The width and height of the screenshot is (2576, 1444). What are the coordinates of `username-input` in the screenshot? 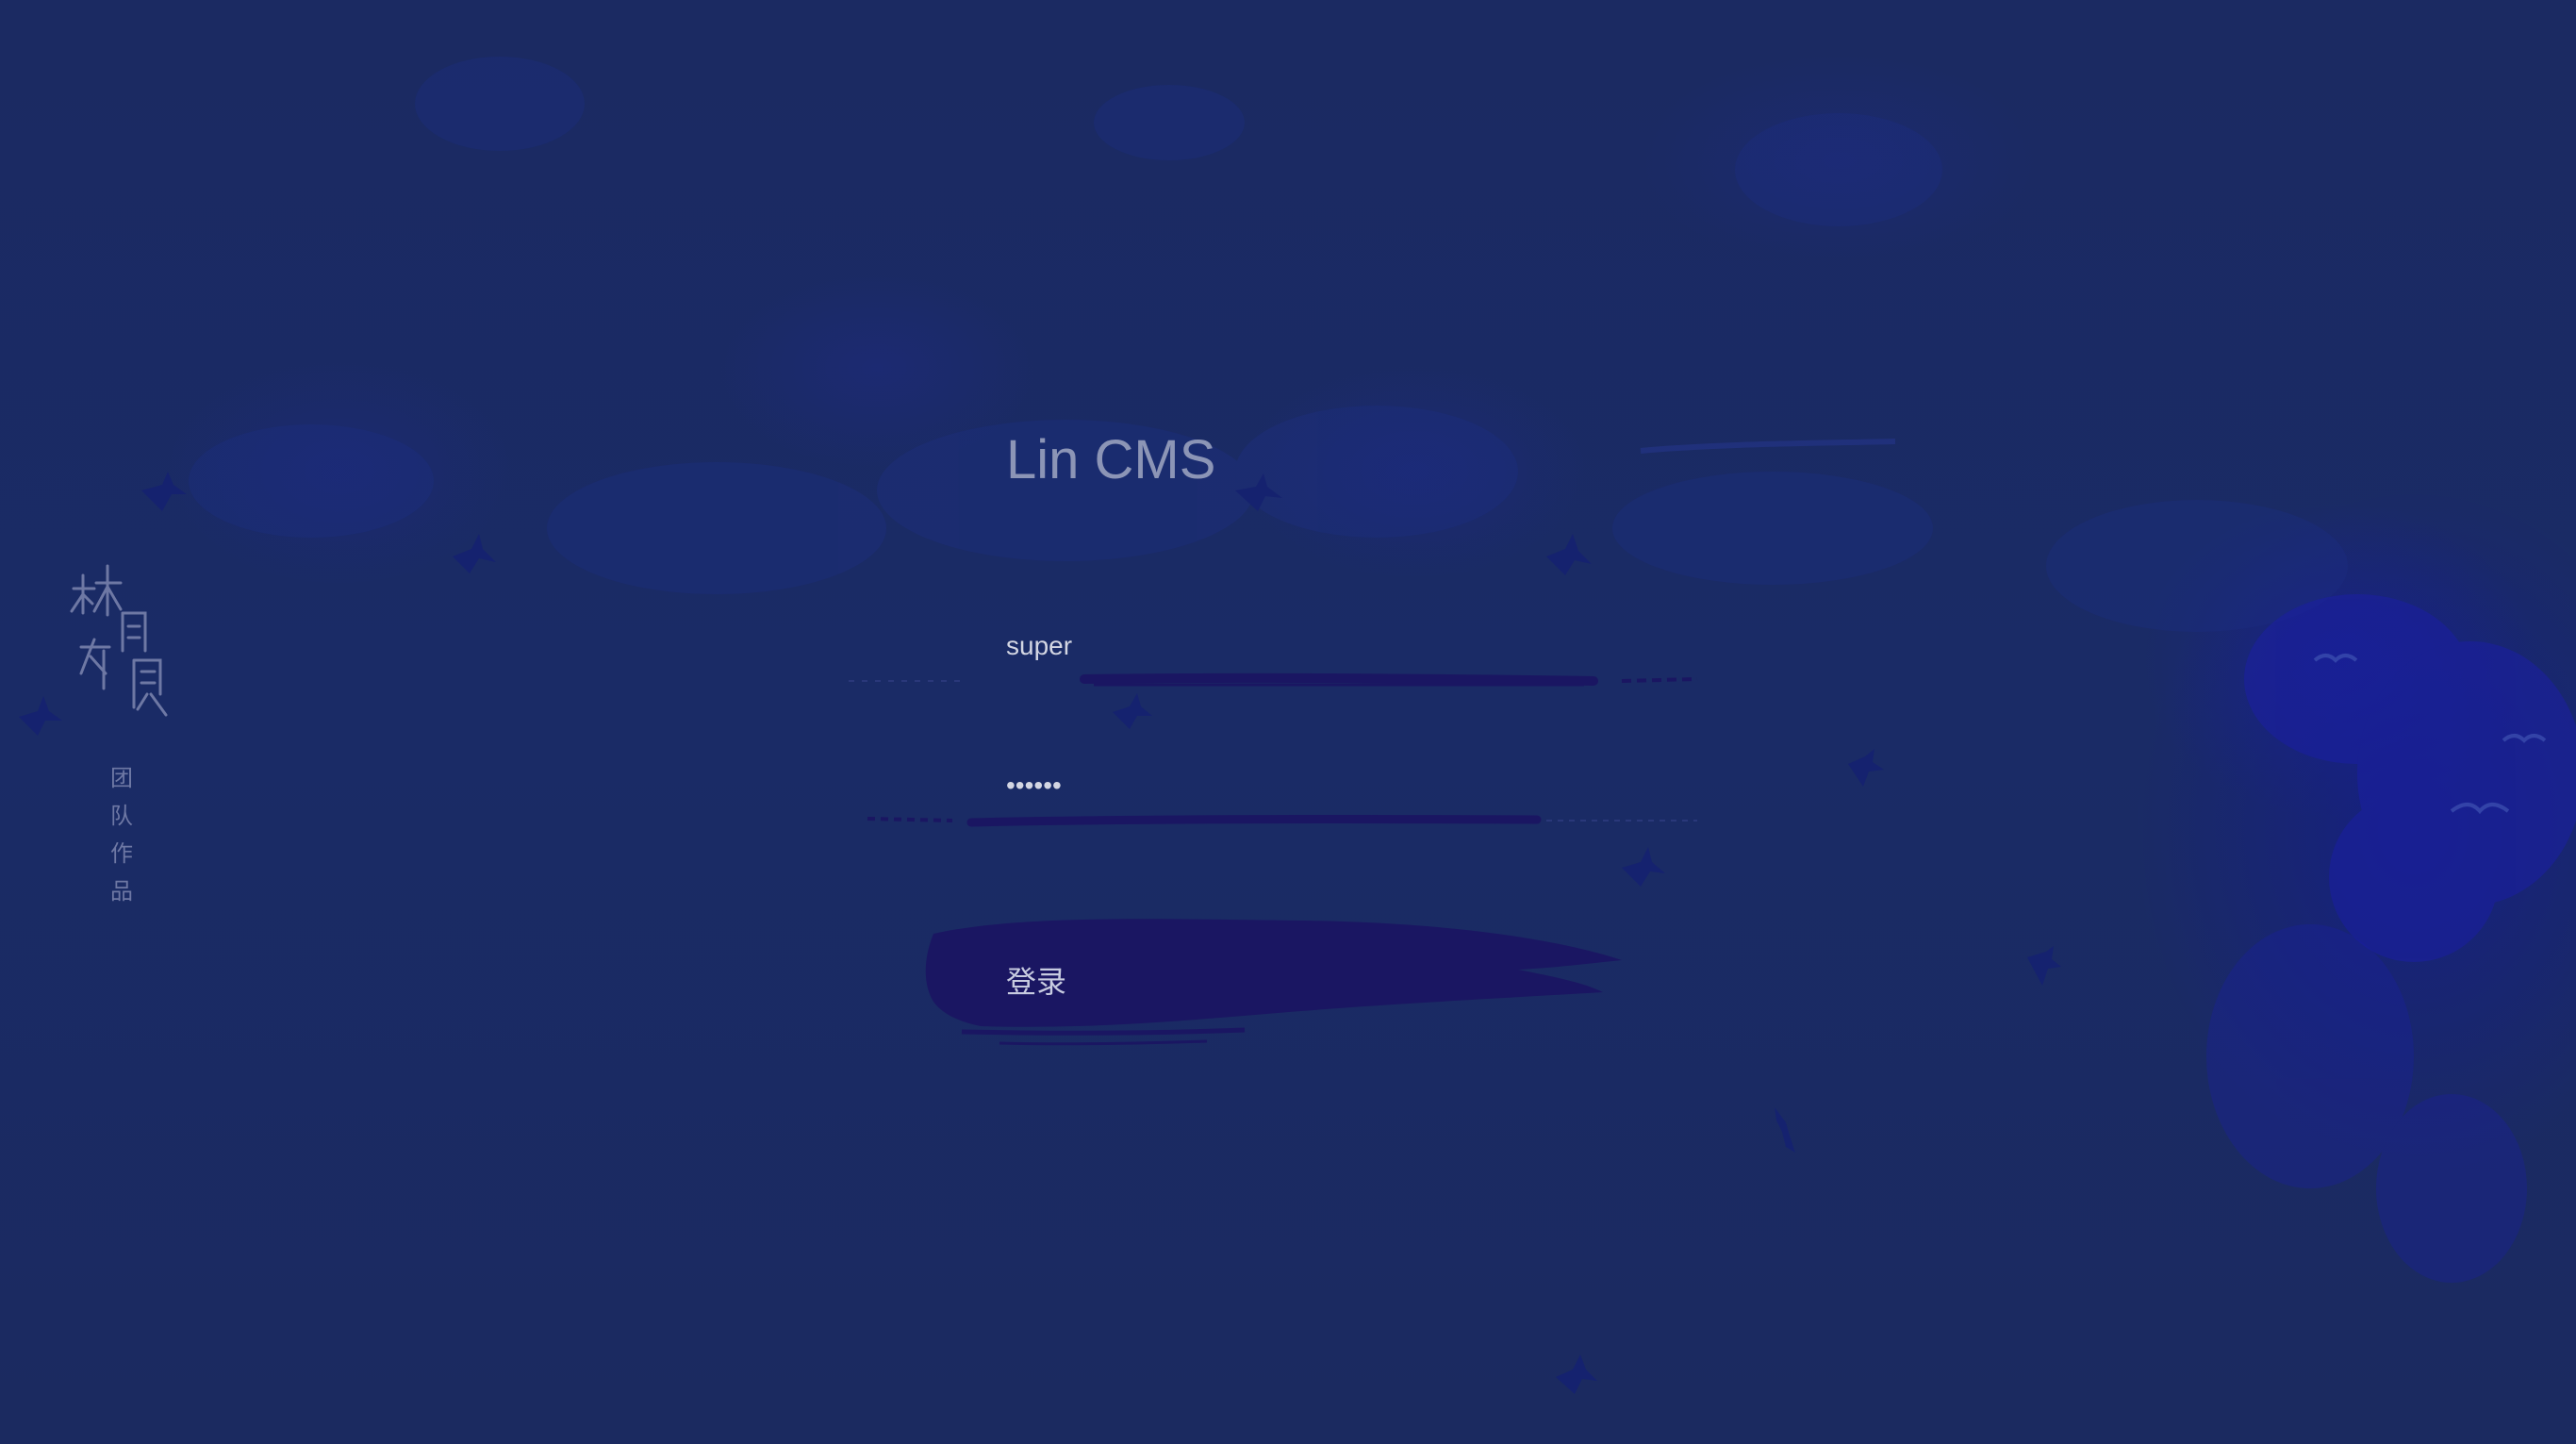 It's located at (1289, 646).